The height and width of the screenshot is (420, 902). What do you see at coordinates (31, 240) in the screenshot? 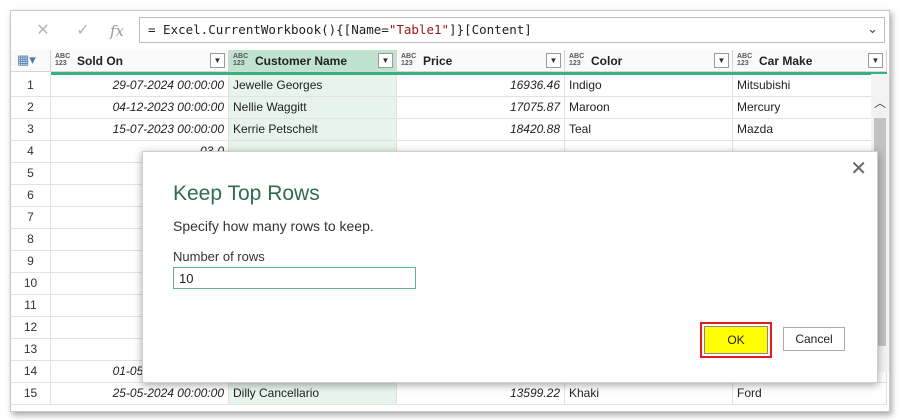
I see `row-number: 8` at bounding box center [31, 240].